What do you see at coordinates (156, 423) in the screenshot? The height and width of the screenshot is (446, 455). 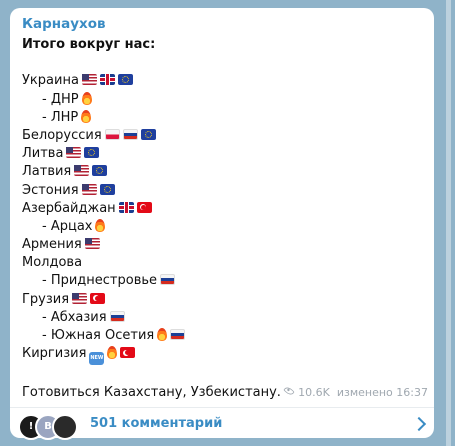 I see `comments-count-link: 501 комментарий` at bounding box center [156, 423].